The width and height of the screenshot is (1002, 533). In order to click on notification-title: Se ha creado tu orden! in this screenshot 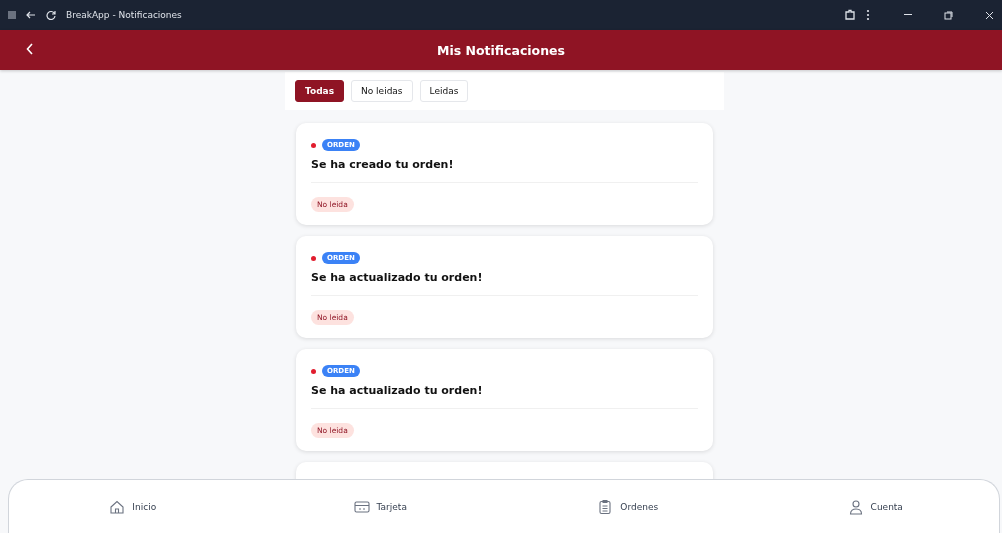, I will do `click(383, 165)`.